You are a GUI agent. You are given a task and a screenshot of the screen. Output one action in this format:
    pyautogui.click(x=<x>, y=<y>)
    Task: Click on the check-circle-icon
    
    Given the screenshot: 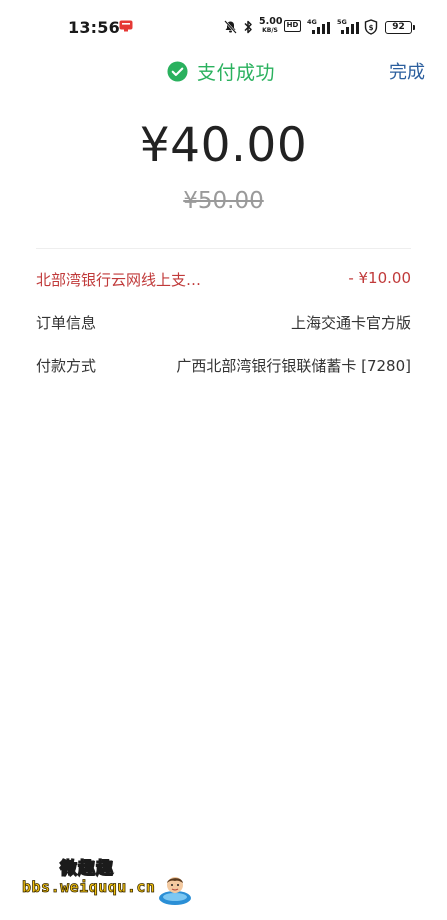 What is the action you would take?
    pyautogui.click(x=177, y=71)
    